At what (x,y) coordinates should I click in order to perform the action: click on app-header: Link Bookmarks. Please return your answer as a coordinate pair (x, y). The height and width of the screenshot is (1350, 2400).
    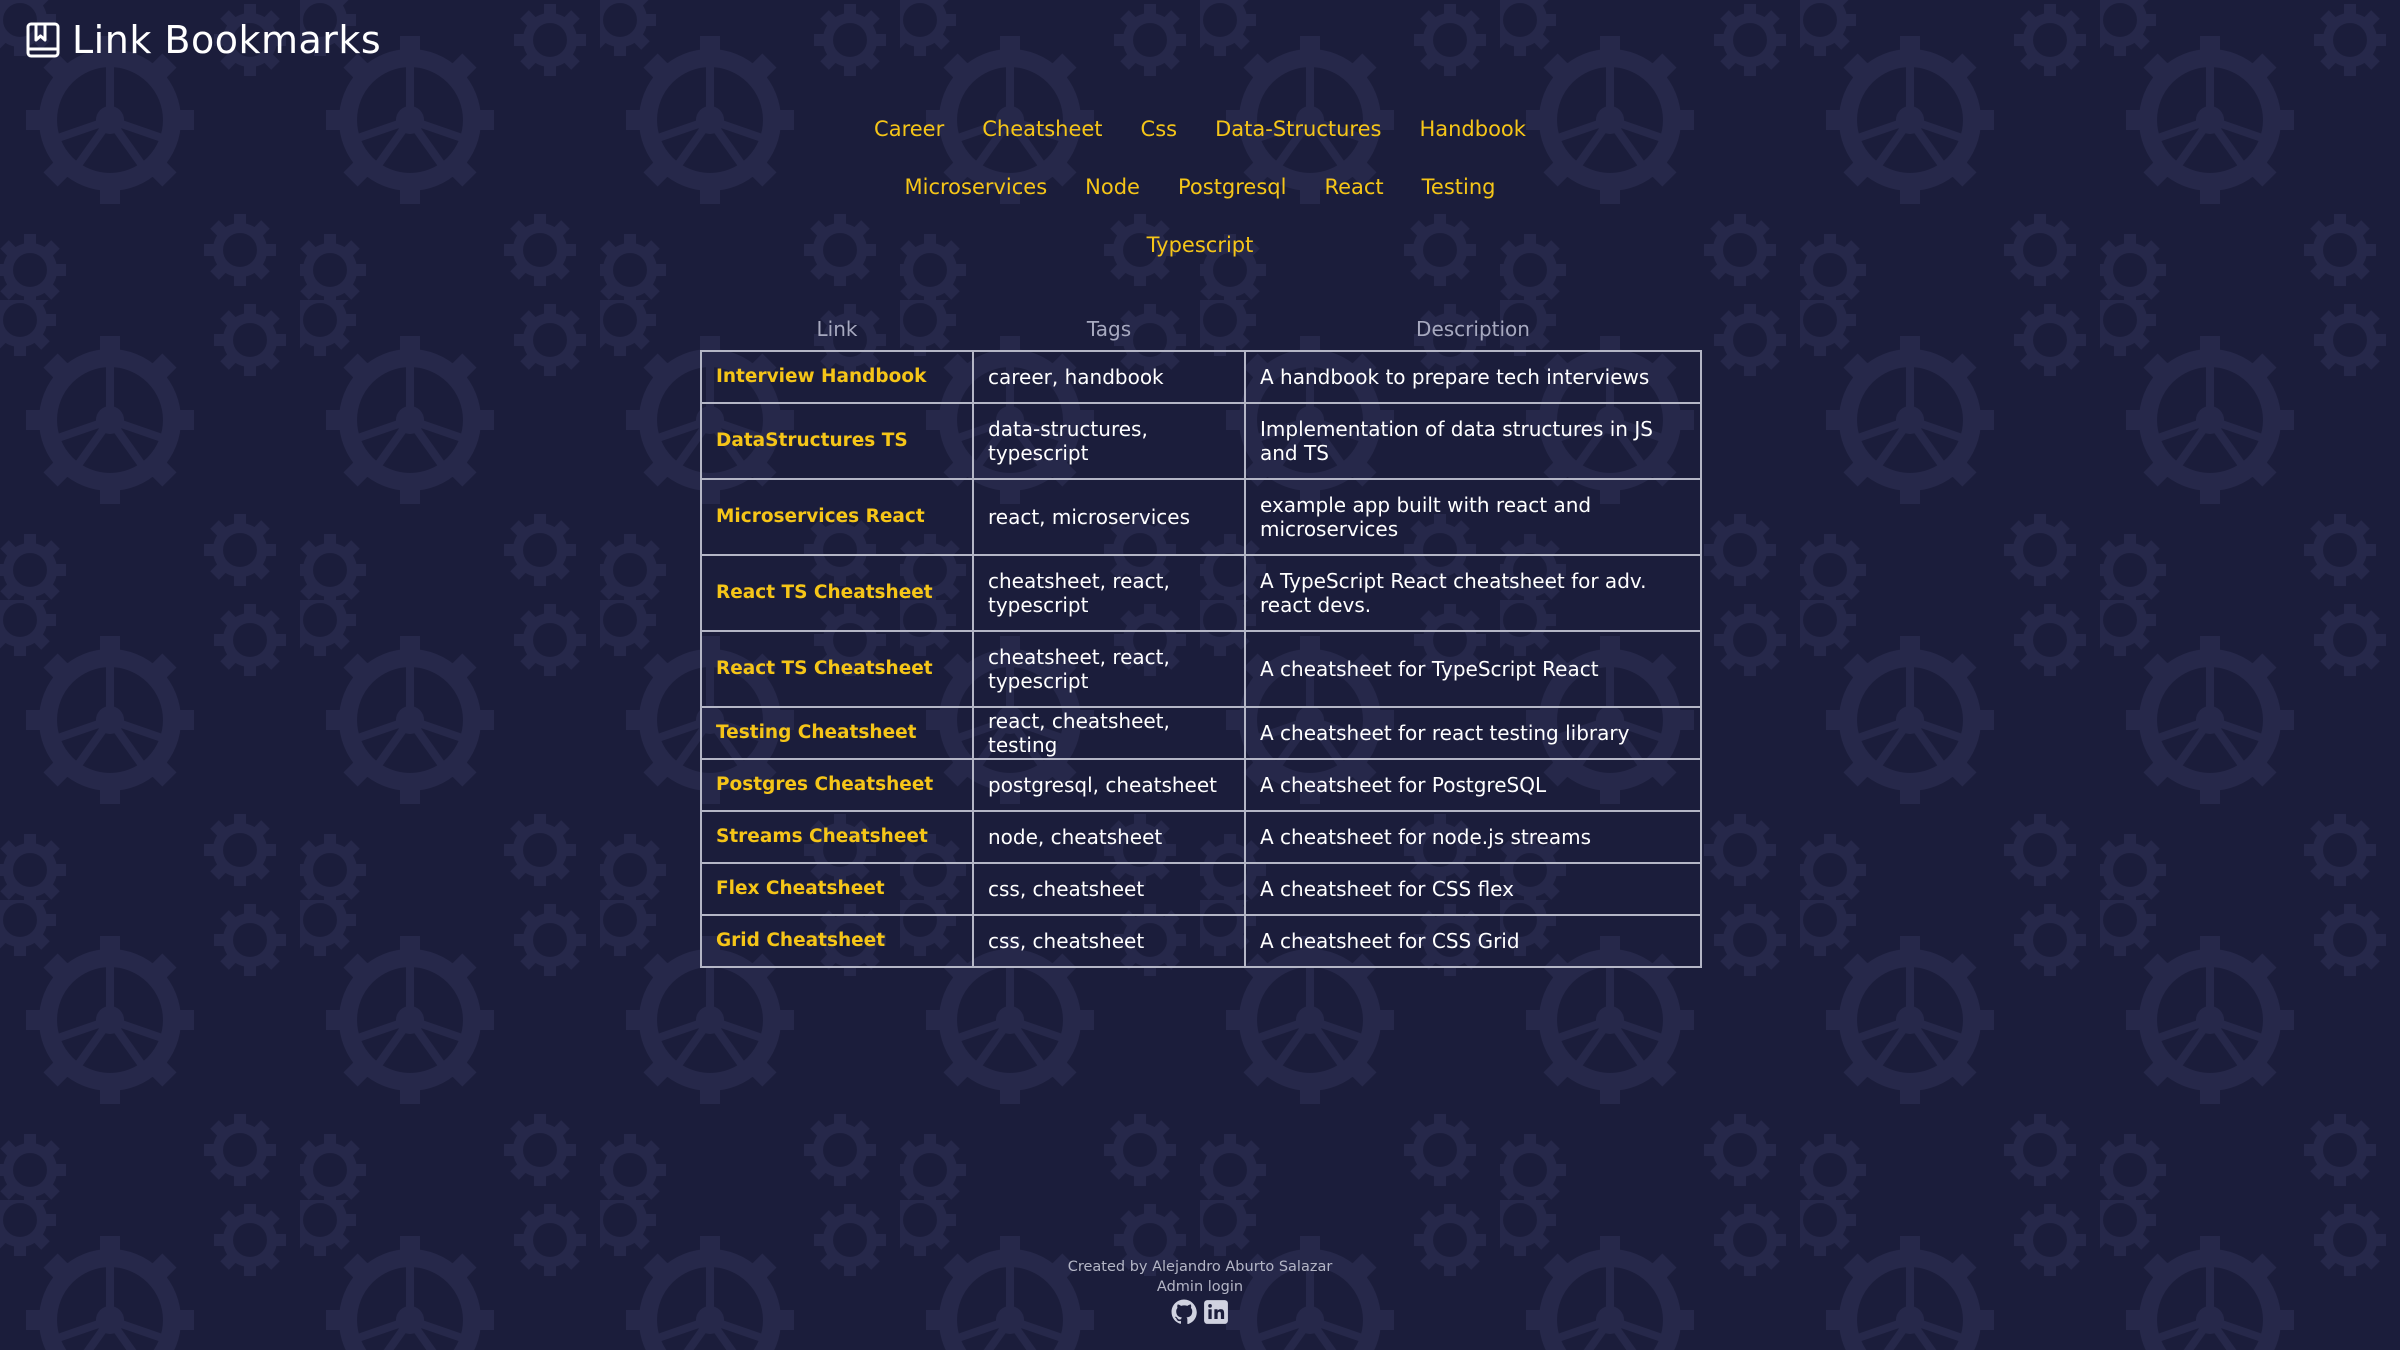
    Looking at the image, I should click on (203, 40).